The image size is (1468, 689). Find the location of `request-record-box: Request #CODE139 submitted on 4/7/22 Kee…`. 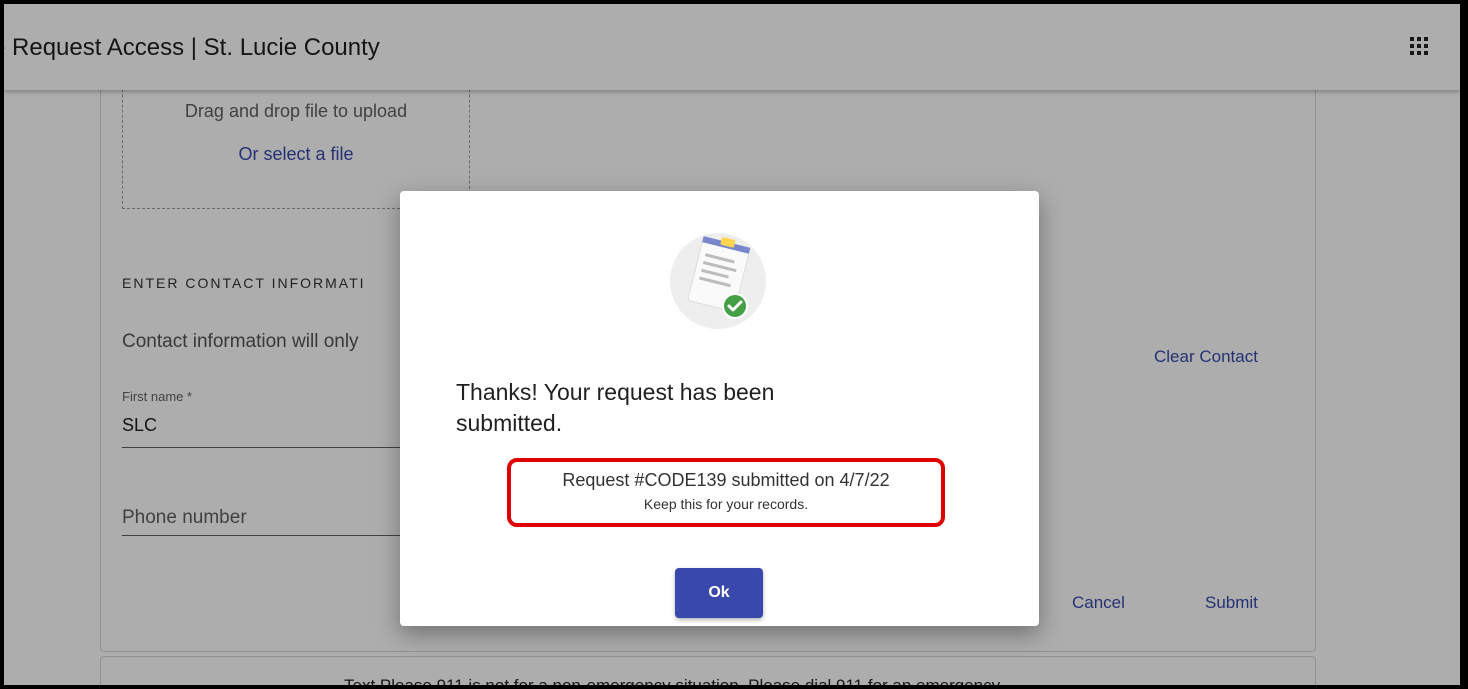

request-record-box: Request #CODE139 submitted on 4/7/22 Kee… is located at coordinates (726, 492).